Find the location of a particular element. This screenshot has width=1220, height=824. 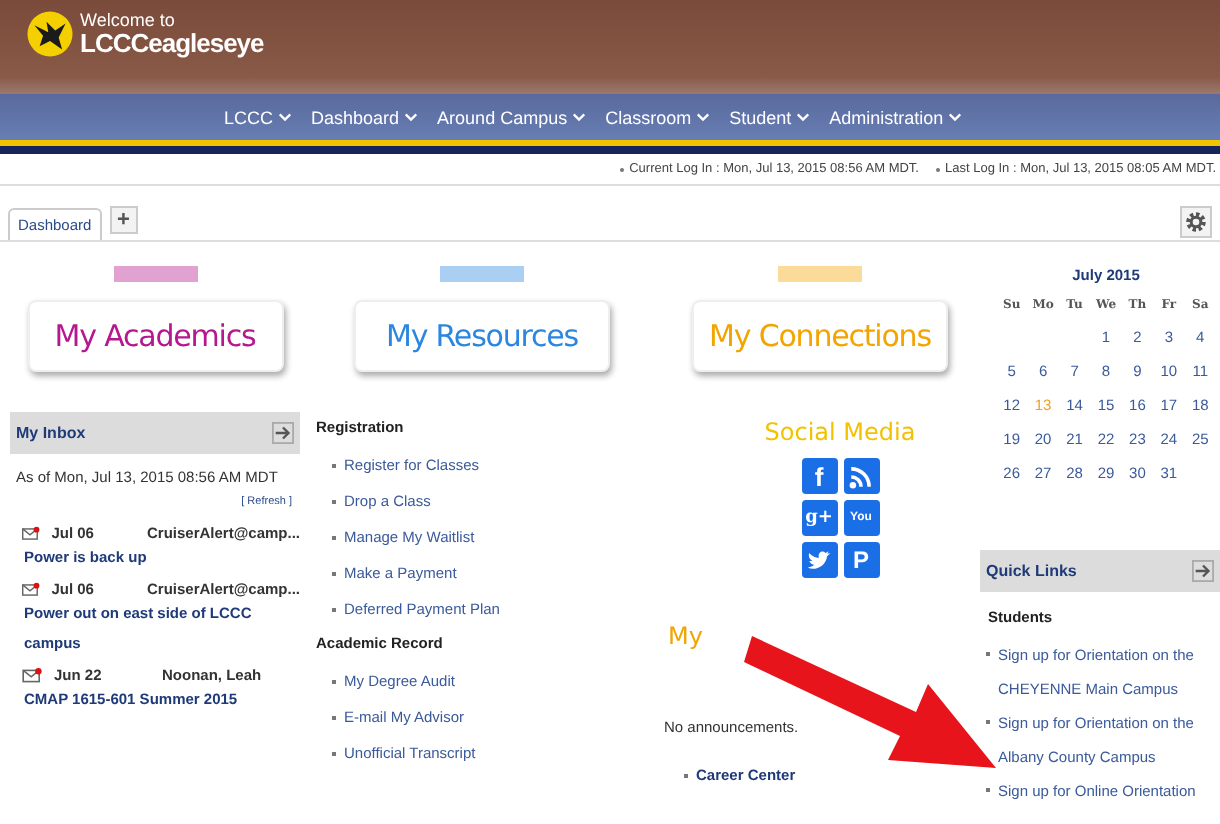

nav-menu-item: Dashboard is located at coordinates (364, 117).